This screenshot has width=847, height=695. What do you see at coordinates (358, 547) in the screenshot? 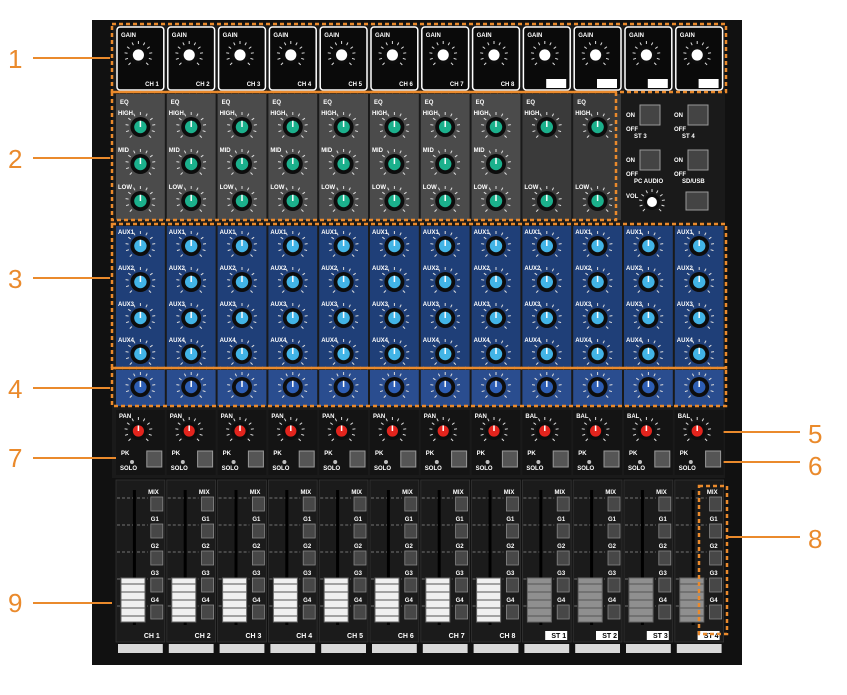
I see `routing-label: G2` at bounding box center [358, 547].